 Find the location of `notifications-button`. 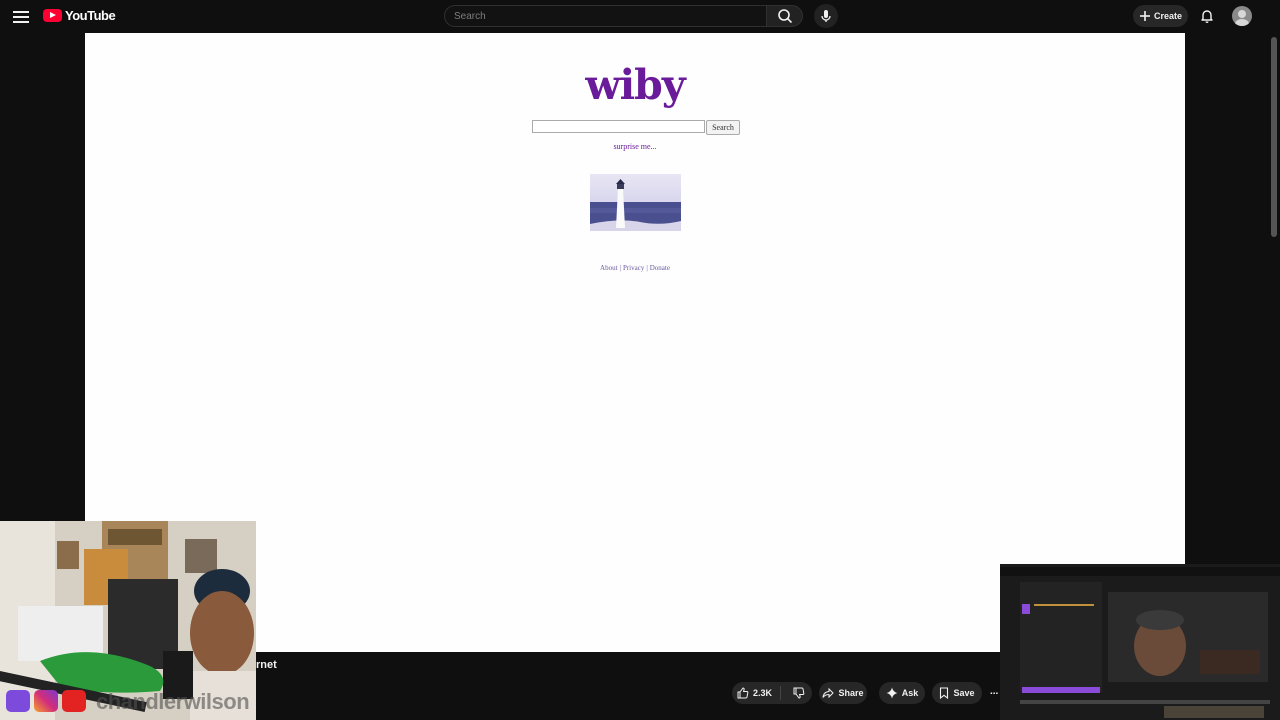

notifications-button is located at coordinates (1207, 18).